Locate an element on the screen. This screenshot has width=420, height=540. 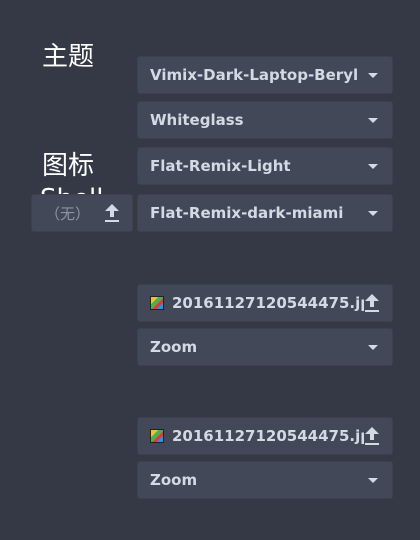
lockscreen-file-button: 20161127120544475.jpg is located at coordinates (265, 436).